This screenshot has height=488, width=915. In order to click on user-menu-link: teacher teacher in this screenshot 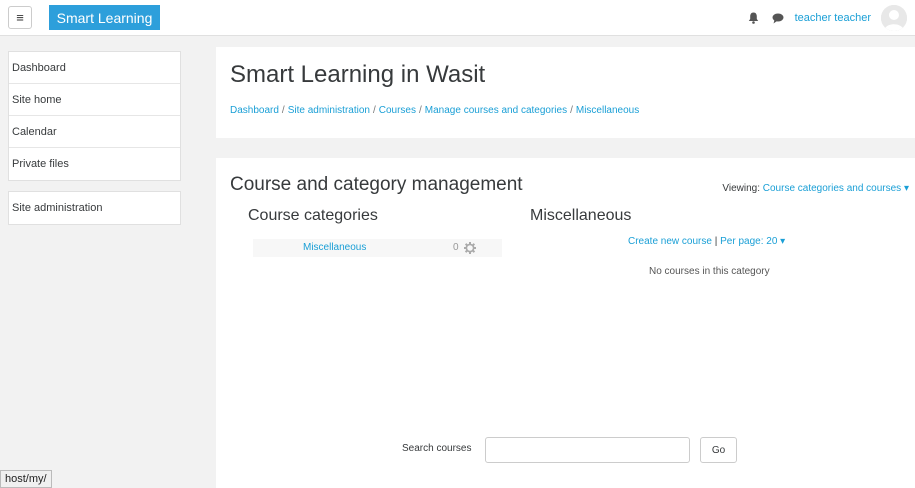, I will do `click(833, 18)`.